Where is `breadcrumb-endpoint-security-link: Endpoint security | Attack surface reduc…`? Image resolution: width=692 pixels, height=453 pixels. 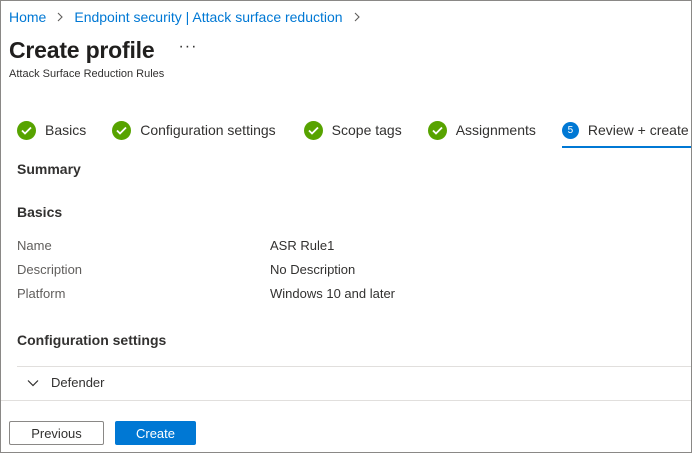 breadcrumb-endpoint-security-link: Endpoint security | Attack surface reduc… is located at coordinates (208, 17).